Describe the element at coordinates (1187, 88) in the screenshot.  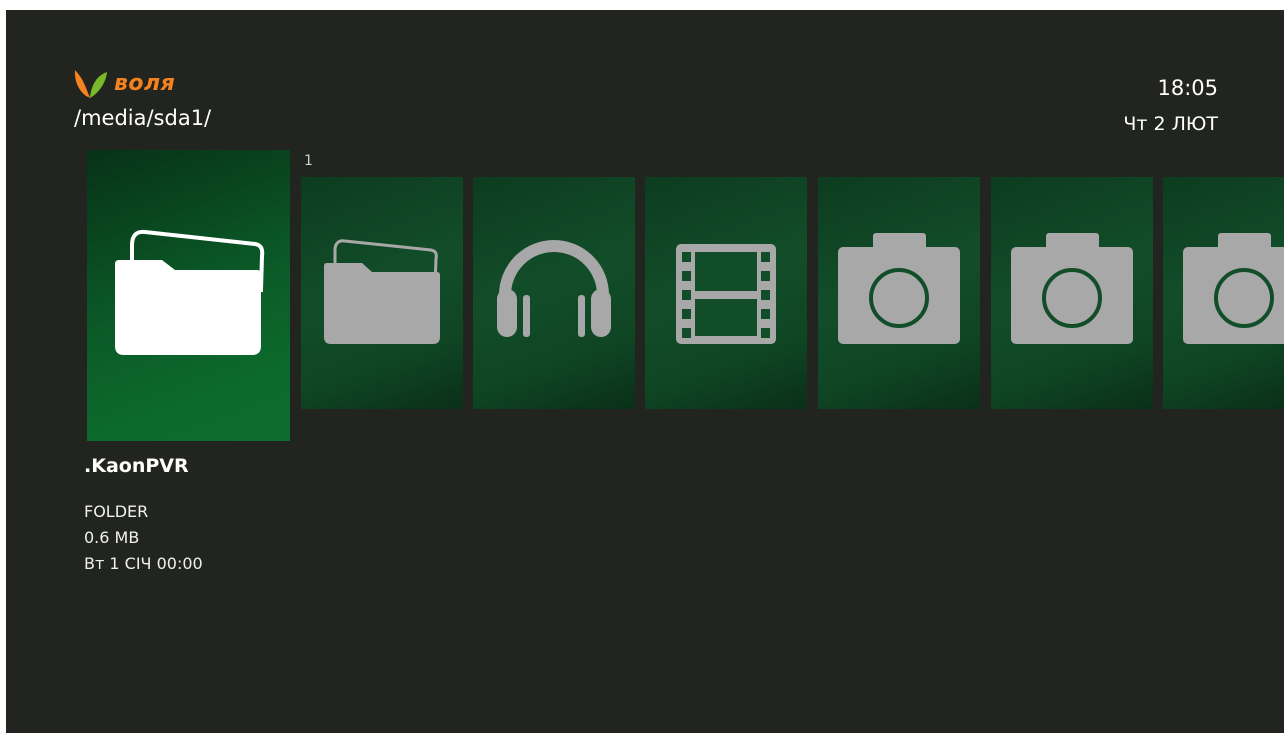
I see `clock-time: 18:05` at that location.